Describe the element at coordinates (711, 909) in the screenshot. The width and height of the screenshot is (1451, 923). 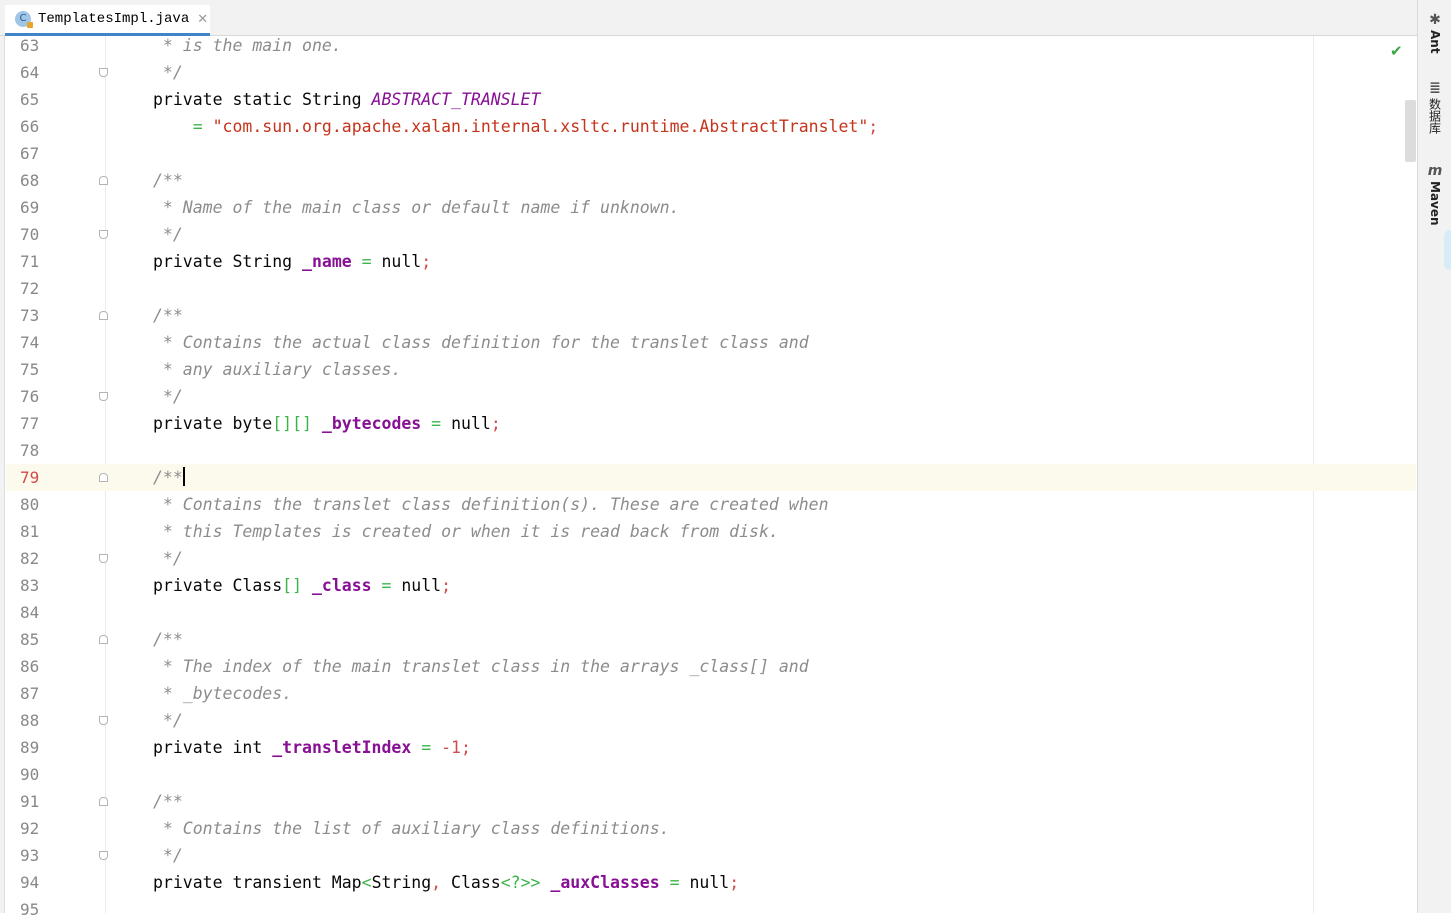
I see `code-line: 95` at that location.